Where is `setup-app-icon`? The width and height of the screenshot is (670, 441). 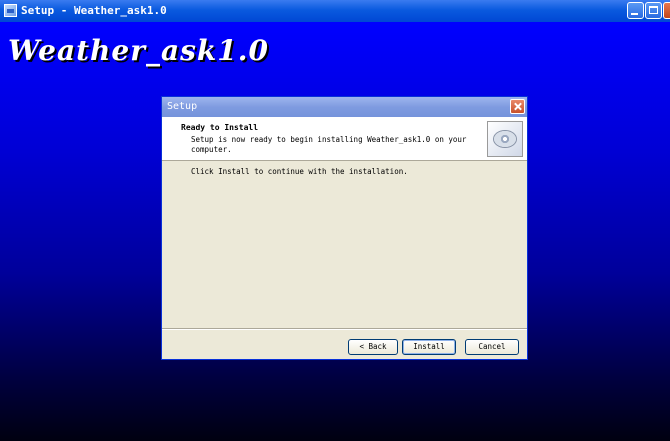
setup-app-icon is located at coordinates (10, 10).